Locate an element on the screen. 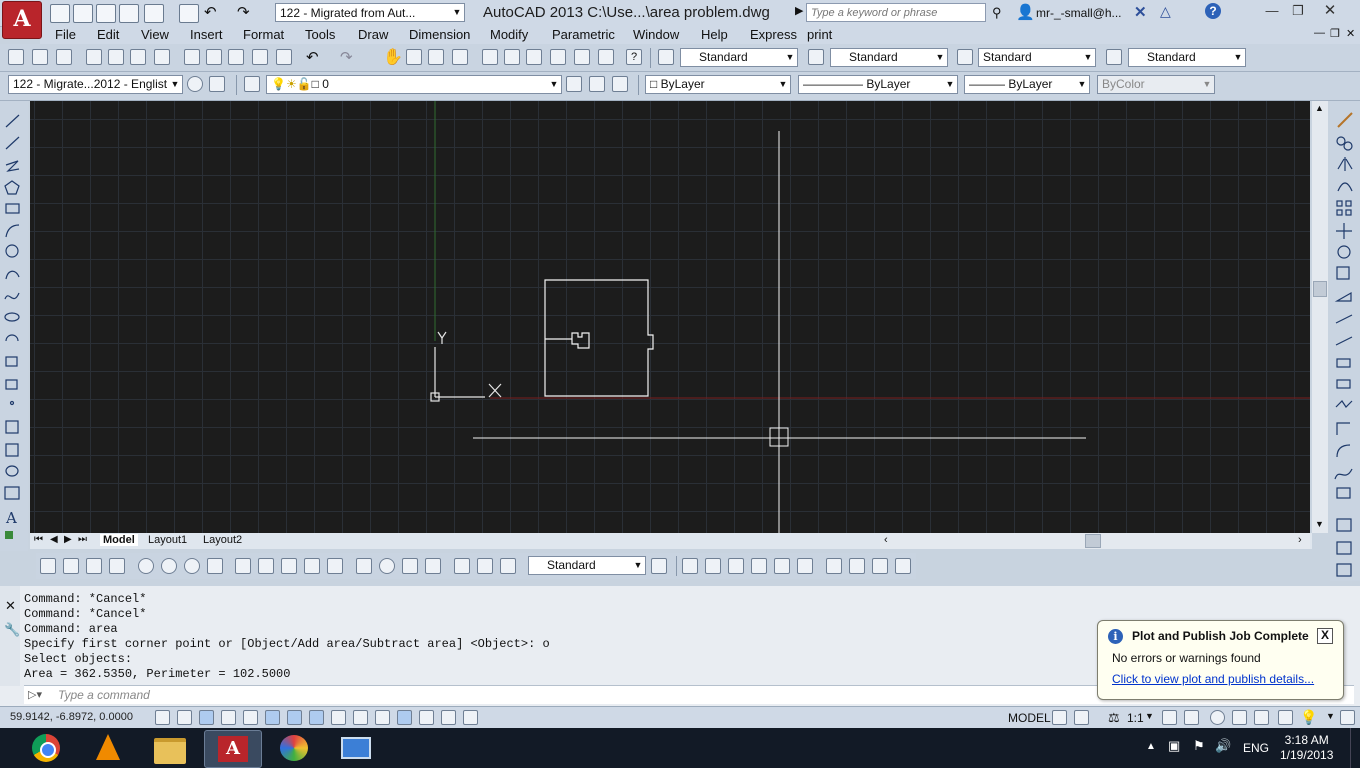 This screenshot has width=1360, height=768. wrench-icon: 🔧 is located at coordinates (12, 630).